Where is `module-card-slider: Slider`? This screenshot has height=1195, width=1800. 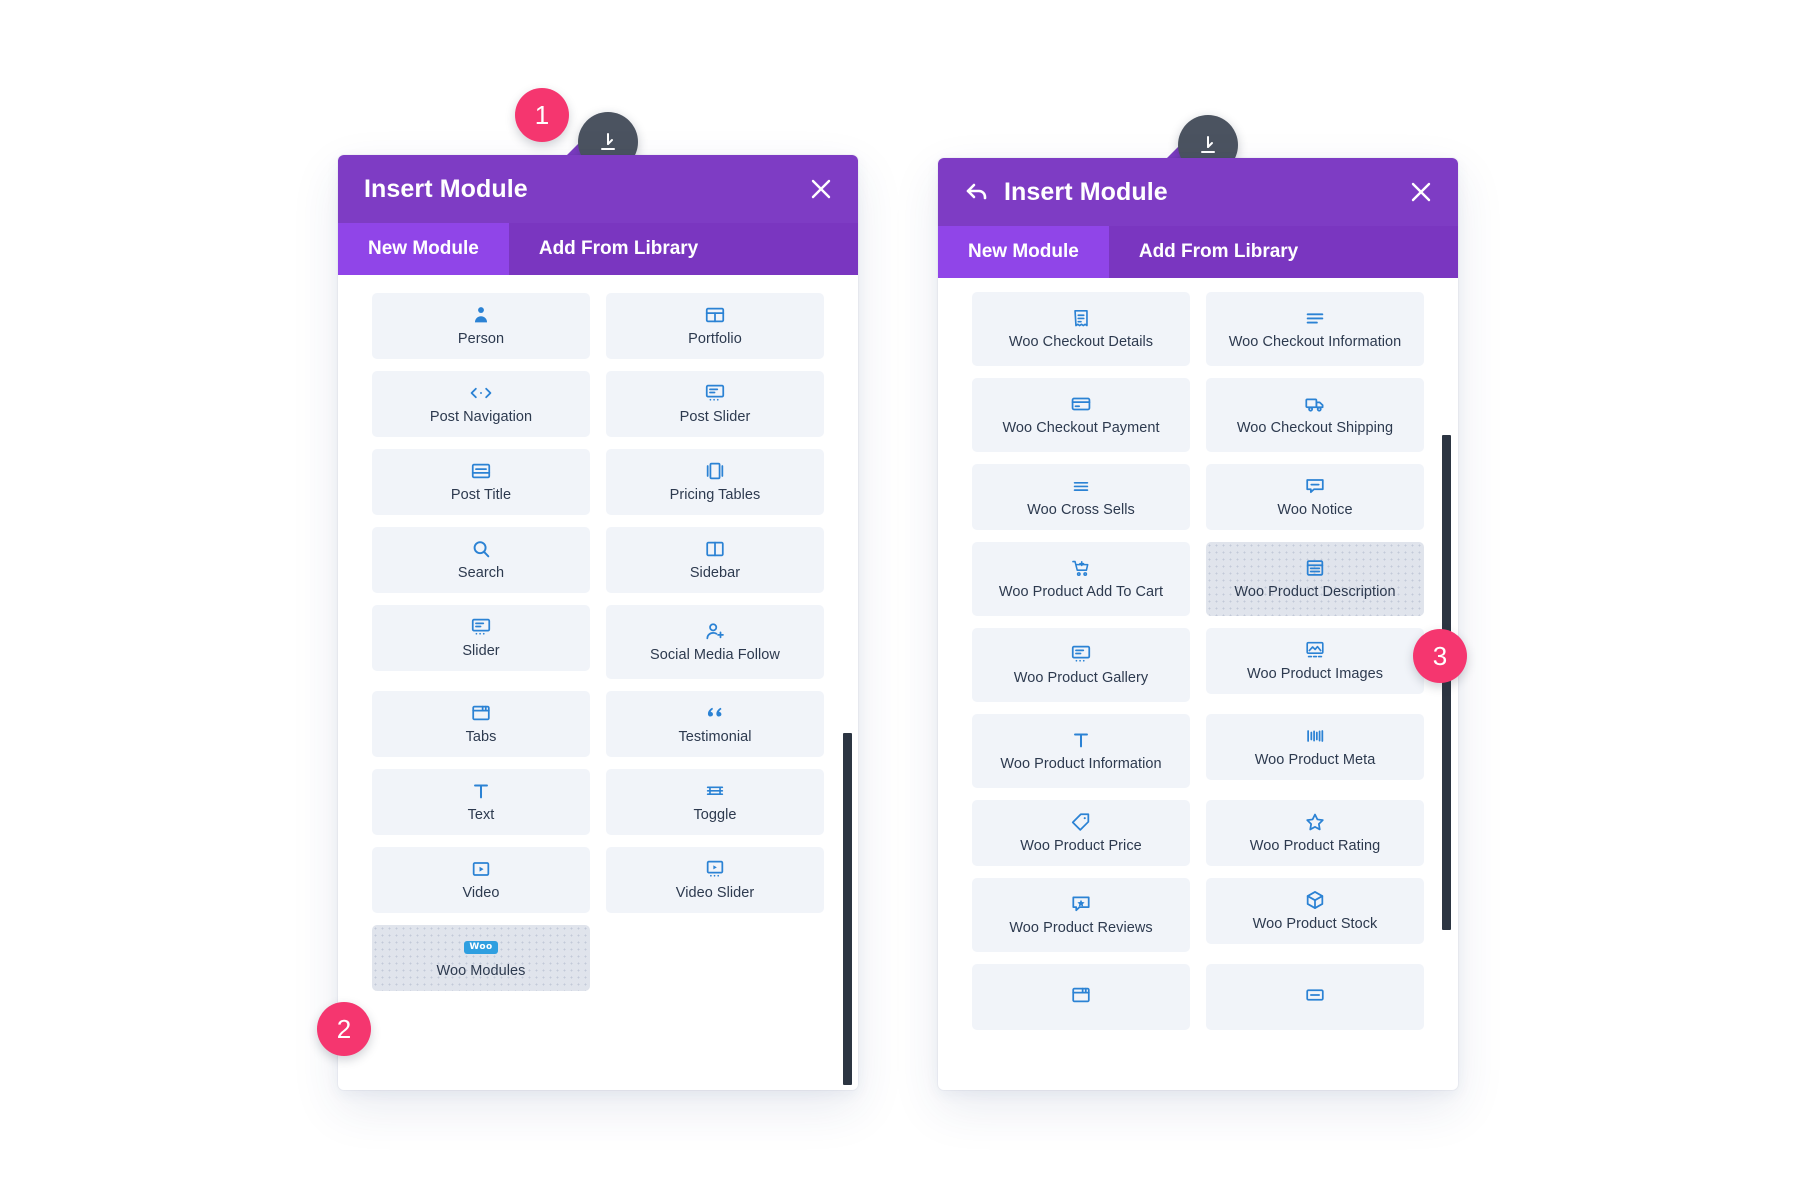 module-card-slider: Slider is located at coordinates (481, 638).